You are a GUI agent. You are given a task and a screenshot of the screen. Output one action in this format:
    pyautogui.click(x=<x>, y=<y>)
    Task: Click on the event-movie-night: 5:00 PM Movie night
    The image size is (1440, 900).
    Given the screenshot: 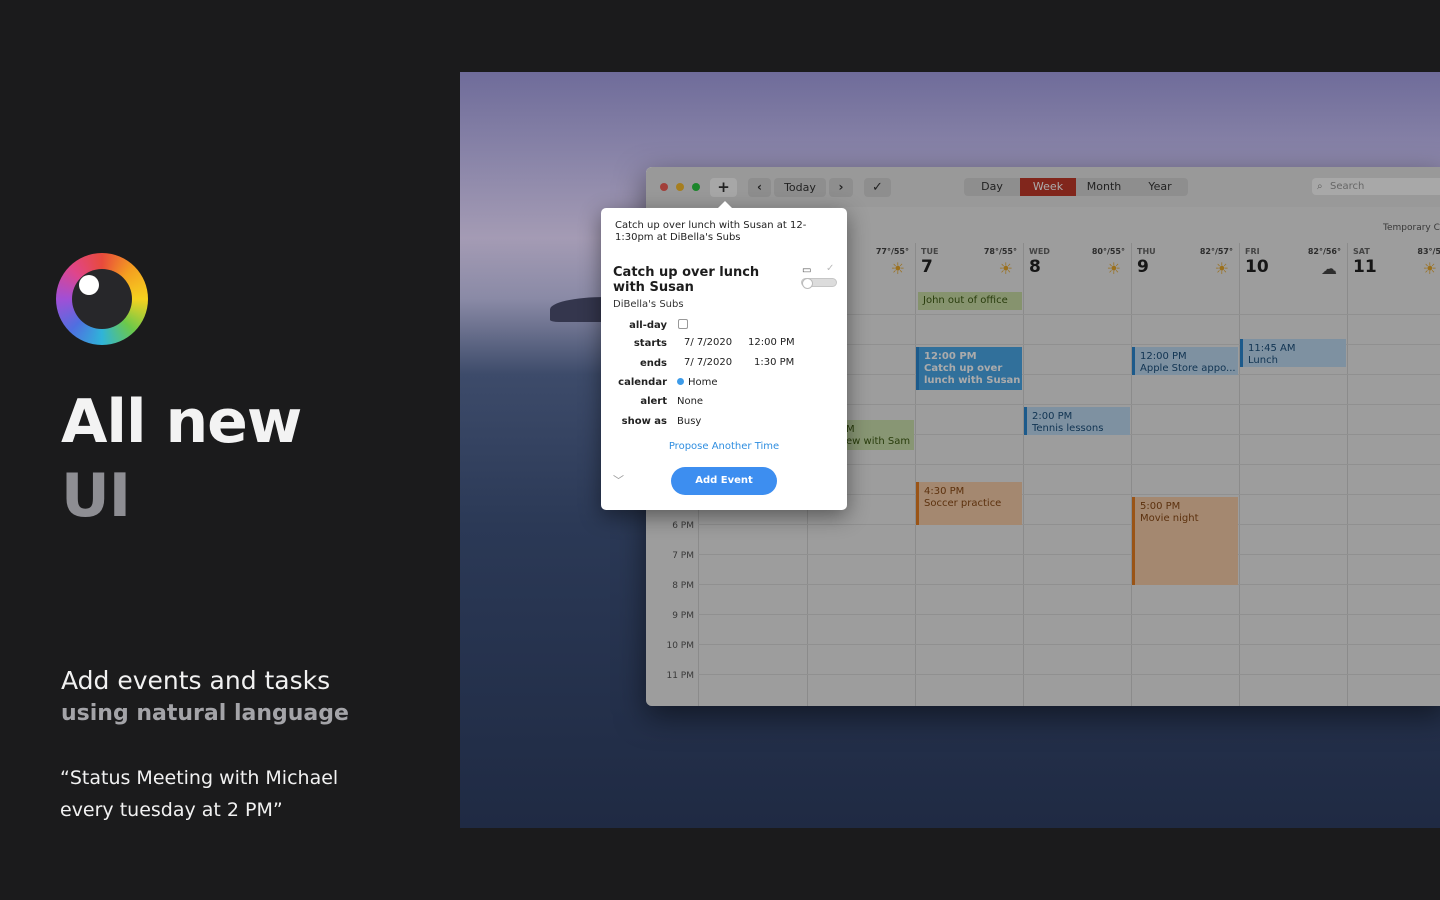 What is the action you would take?
    pyautogui.click(x=1185, y=541)
    